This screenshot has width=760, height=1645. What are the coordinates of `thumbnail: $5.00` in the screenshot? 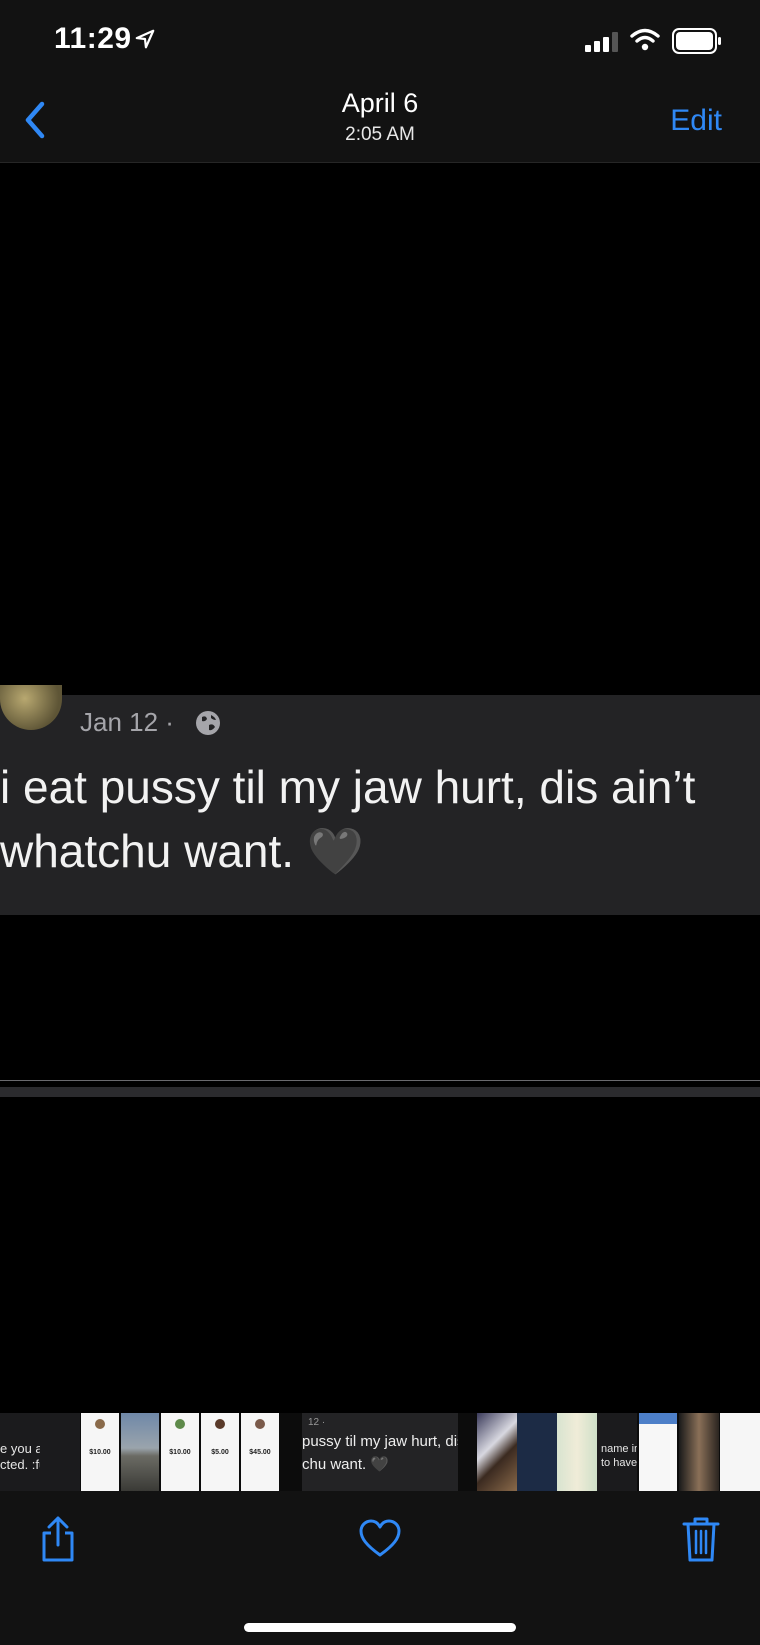 It's located at (220, 1452).